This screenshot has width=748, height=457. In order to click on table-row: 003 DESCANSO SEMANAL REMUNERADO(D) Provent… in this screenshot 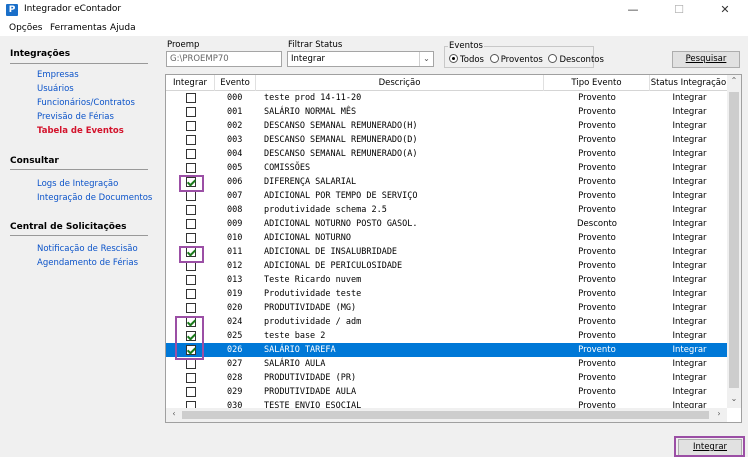, I will do `click(446, 140)`.